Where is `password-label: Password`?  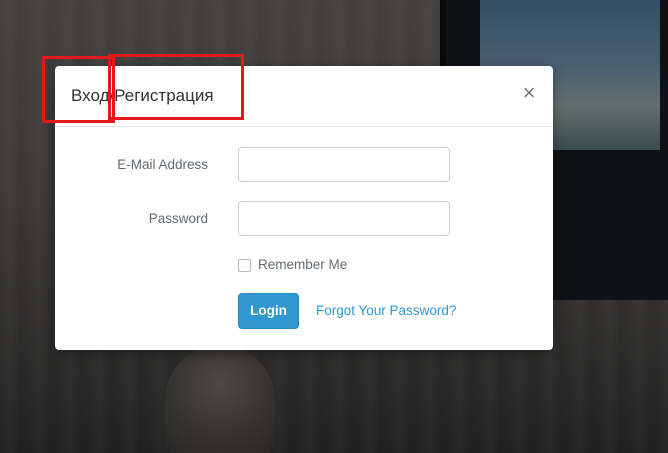 password-label: Password is located at coordinates (178, 218).